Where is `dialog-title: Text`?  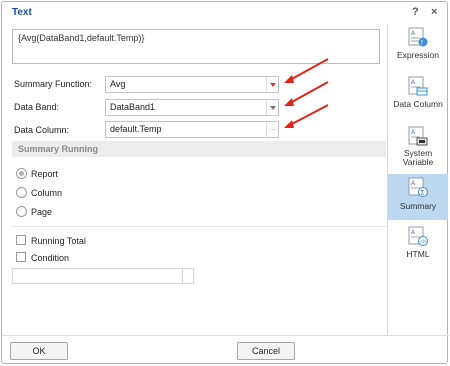
dialog-title: Text is located at coordinates (22, 12).